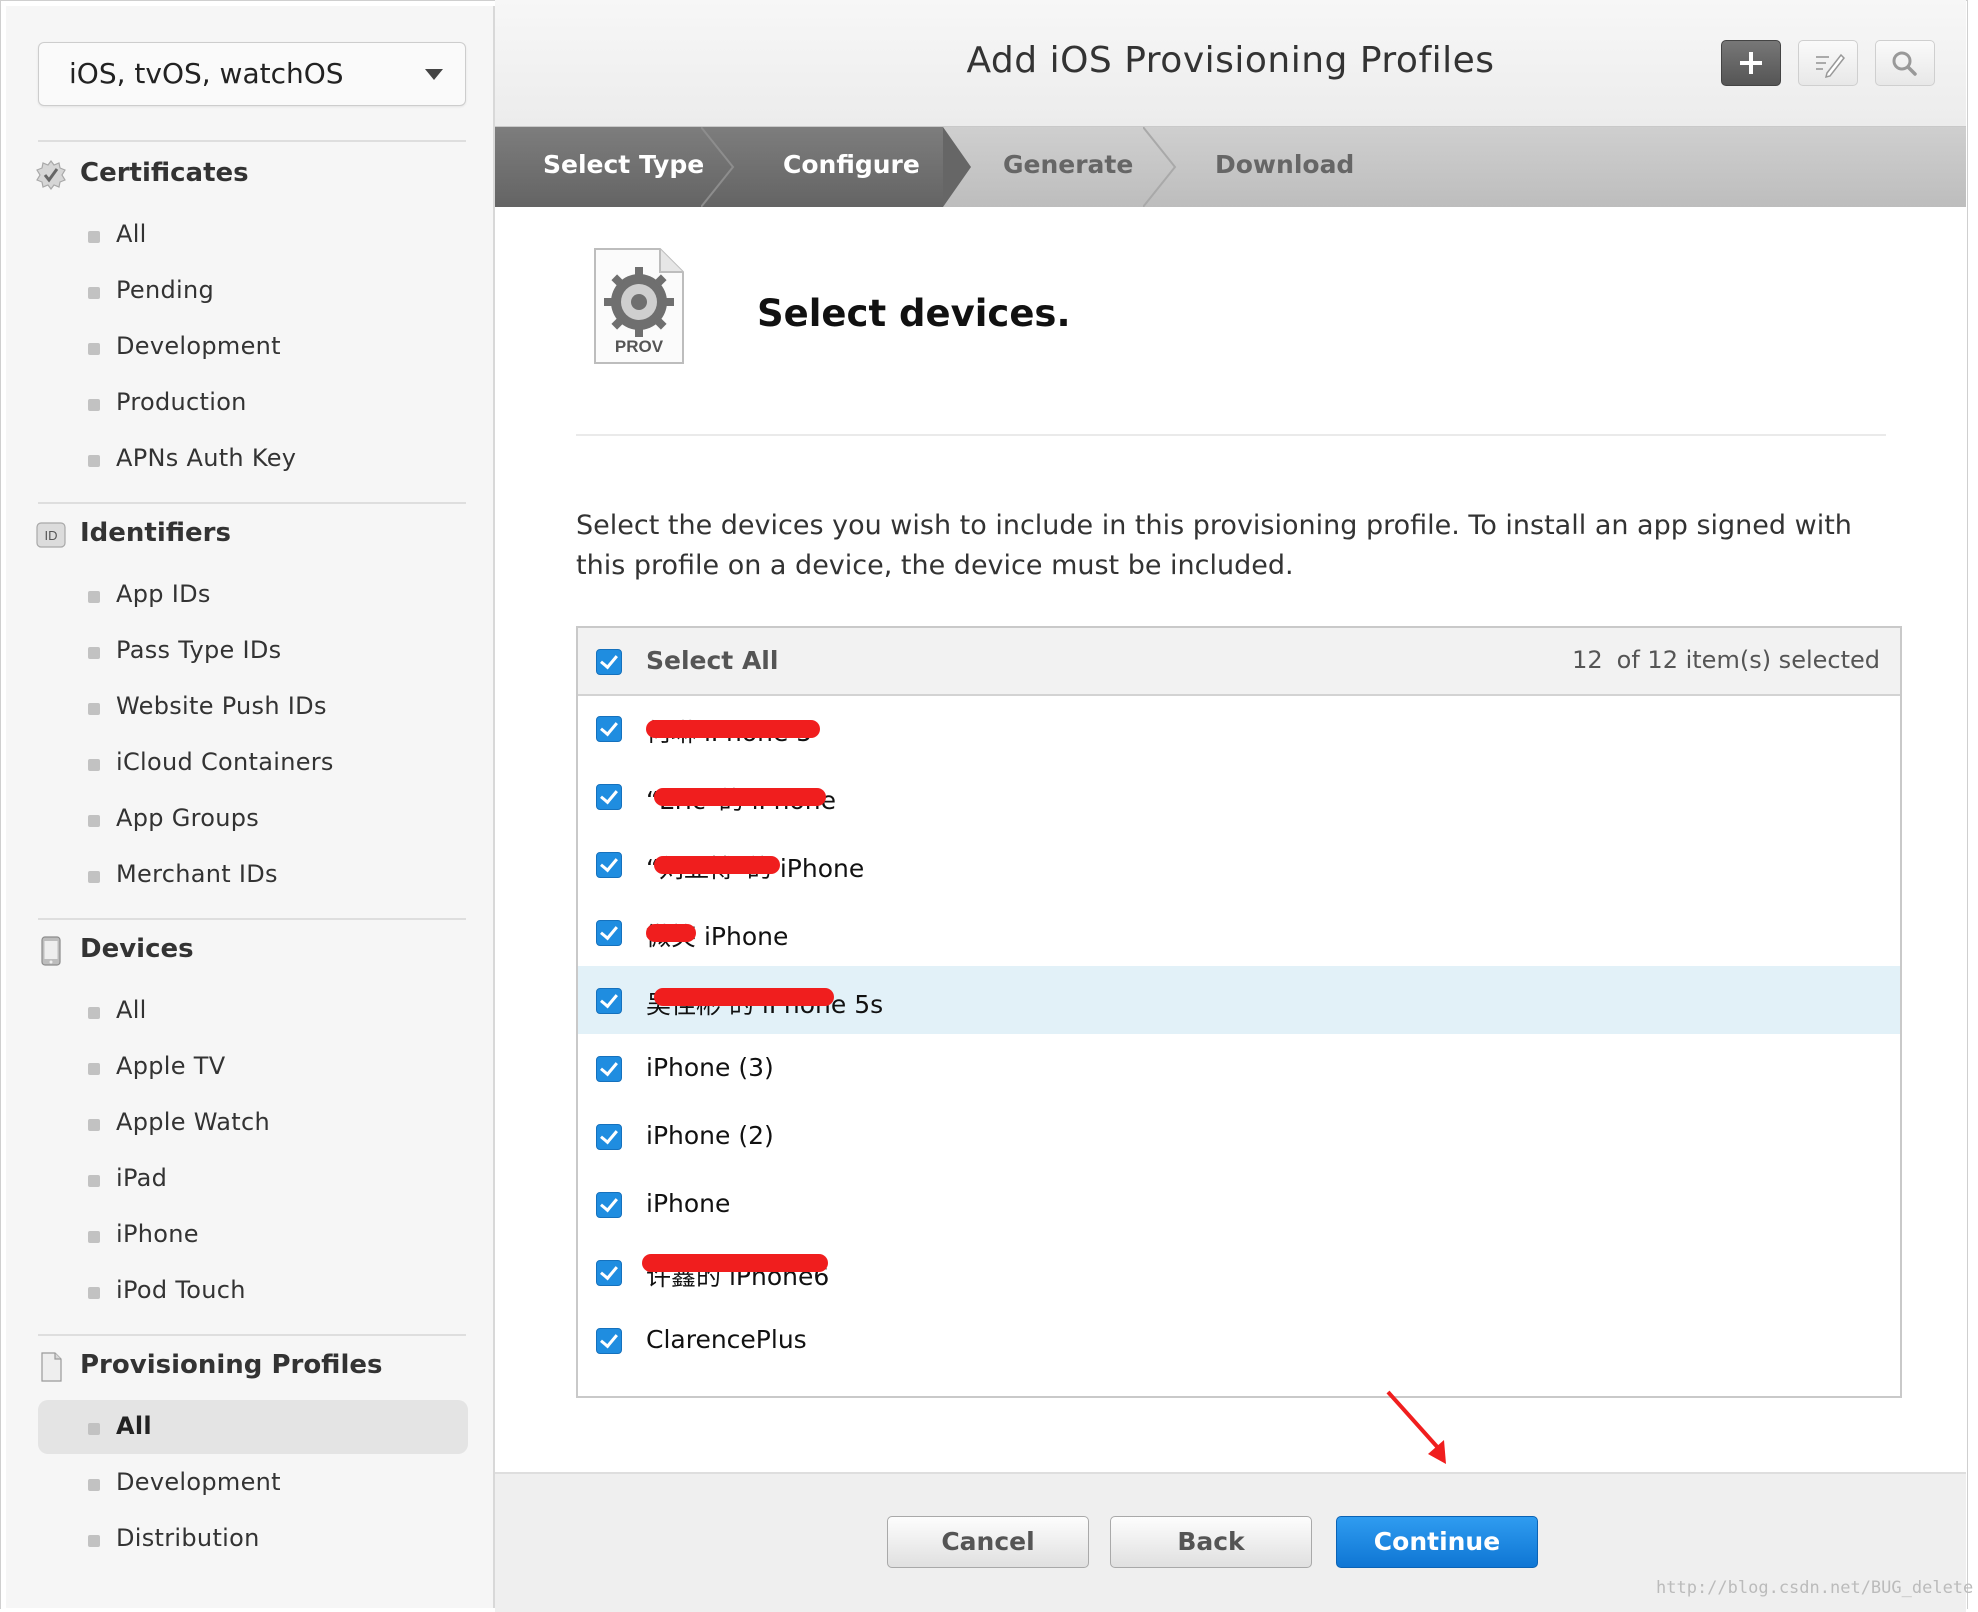 This screenshot has width=1978, height=1612. Describe the element at coordinates (1830, 66) in the screenshot. I see `pencil-icon` at that location.